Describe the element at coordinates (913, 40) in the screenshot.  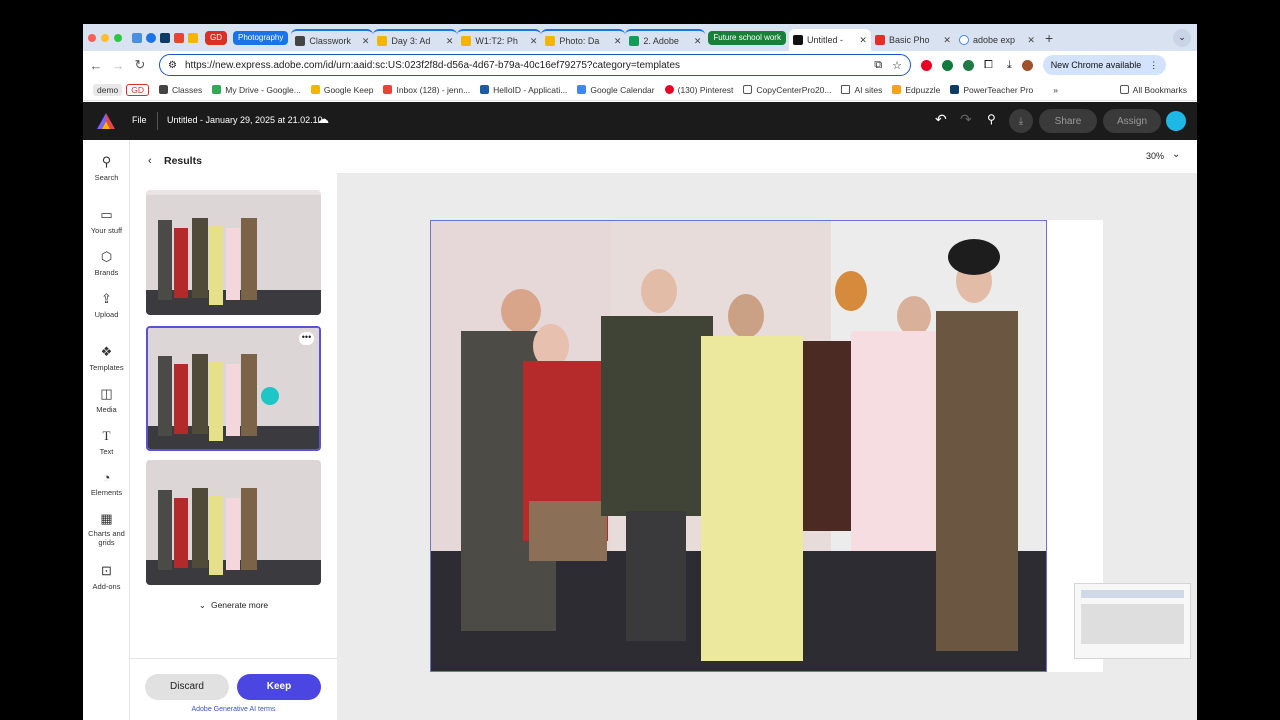
I see `browser-tab: Basic Pho ✕` at that location.